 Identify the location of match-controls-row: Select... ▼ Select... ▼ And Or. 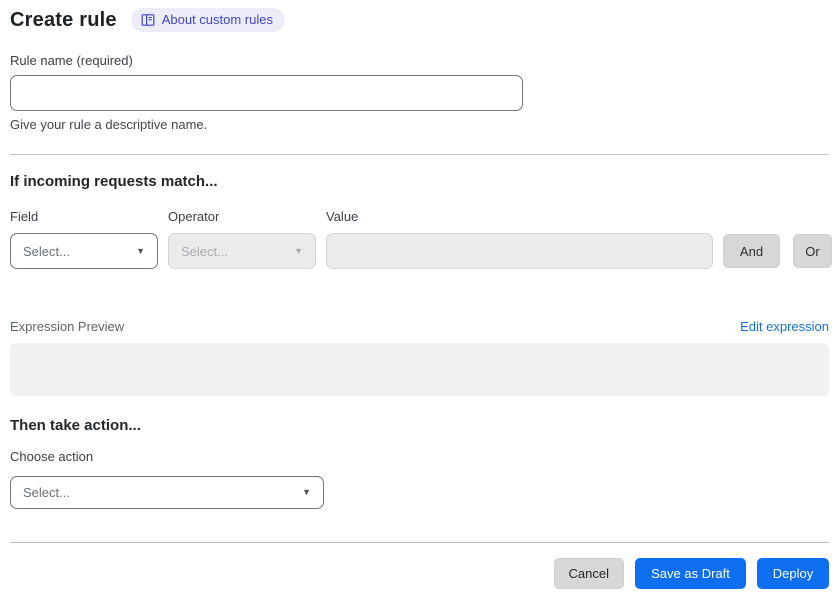
(421, 251).